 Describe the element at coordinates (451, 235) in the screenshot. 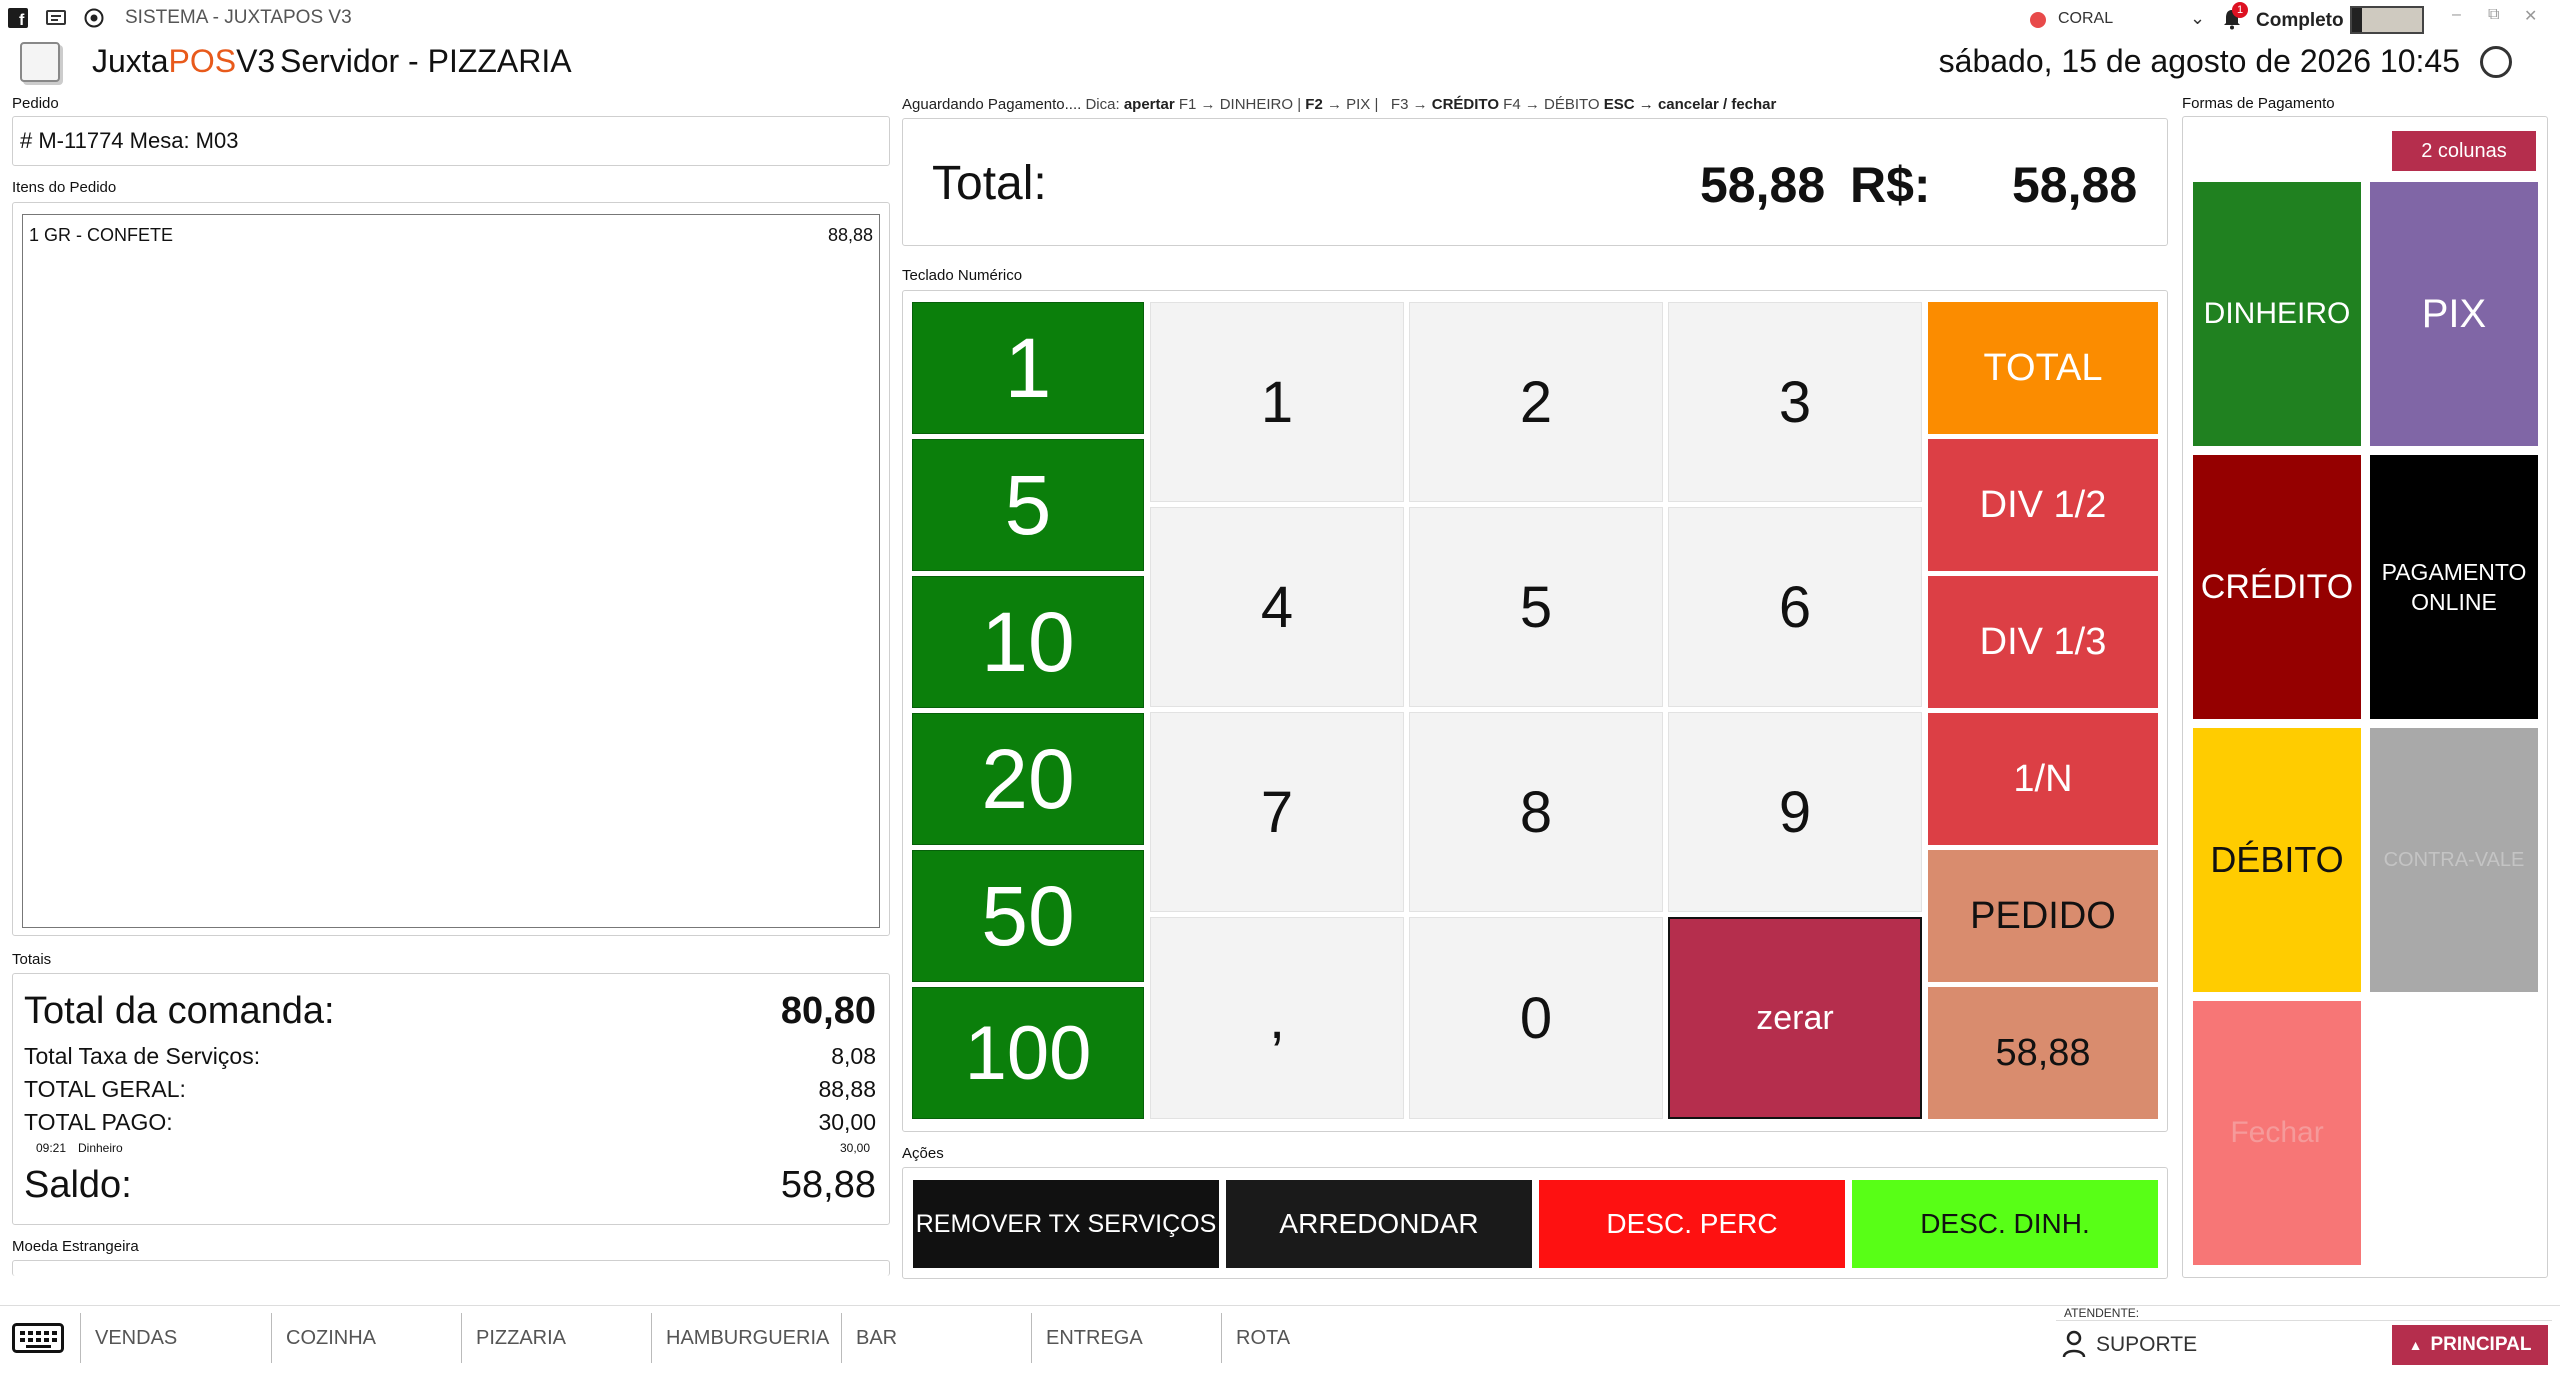

I see `list-item: 1 GR - CONFETE 88,88` at that location.